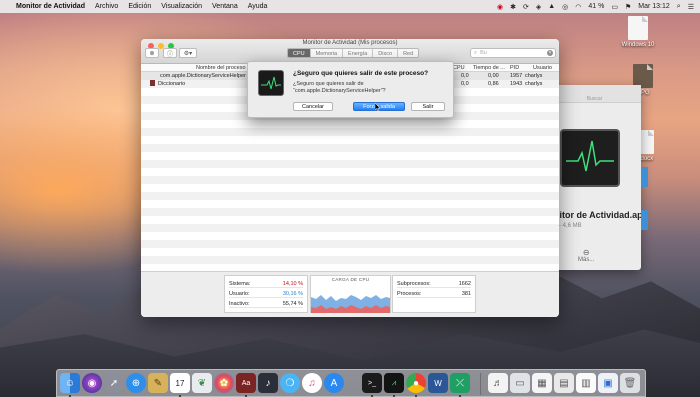 The image size is (700, 397). Describe the element at coordinates (139, 6) in the screenshot. I see `menu-edicion: Edición` at that location.